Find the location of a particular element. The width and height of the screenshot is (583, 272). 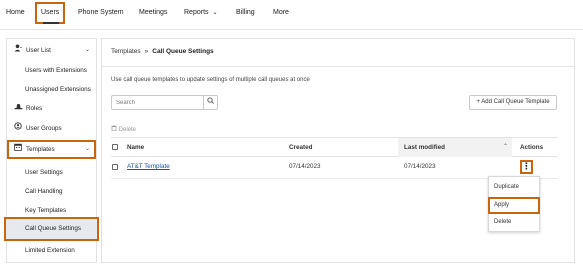

nav-users: Users is located at coordinates (50, 13).